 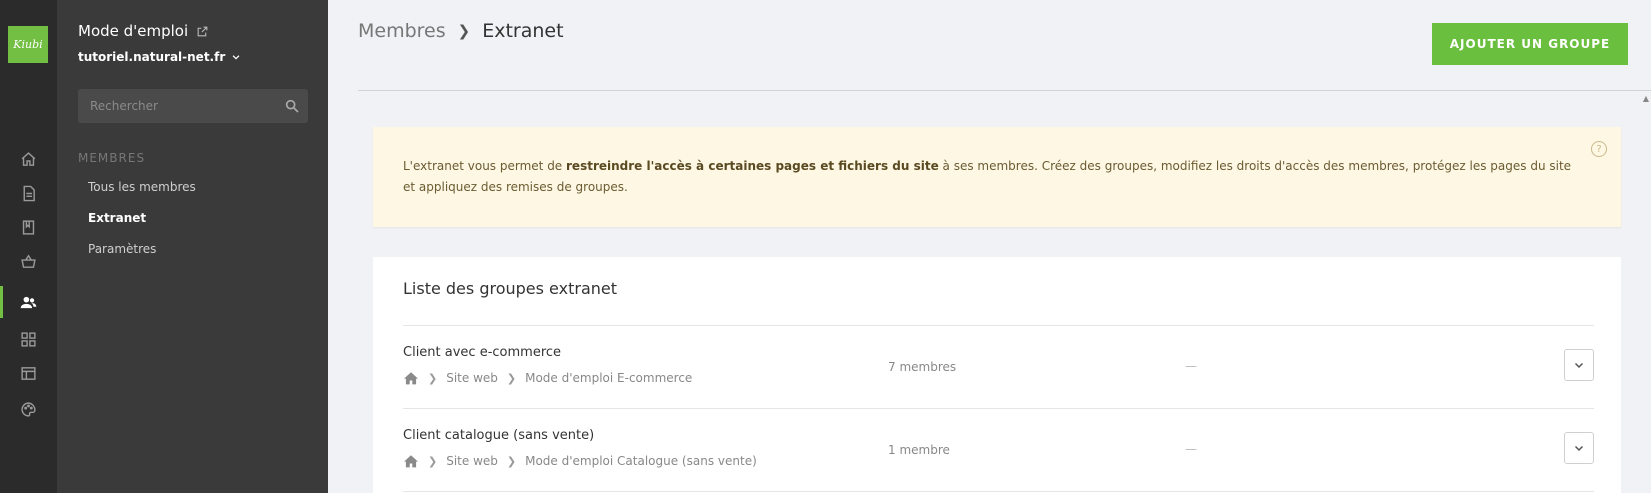 I want to click on layout-icon, so click(x=28, y=373).